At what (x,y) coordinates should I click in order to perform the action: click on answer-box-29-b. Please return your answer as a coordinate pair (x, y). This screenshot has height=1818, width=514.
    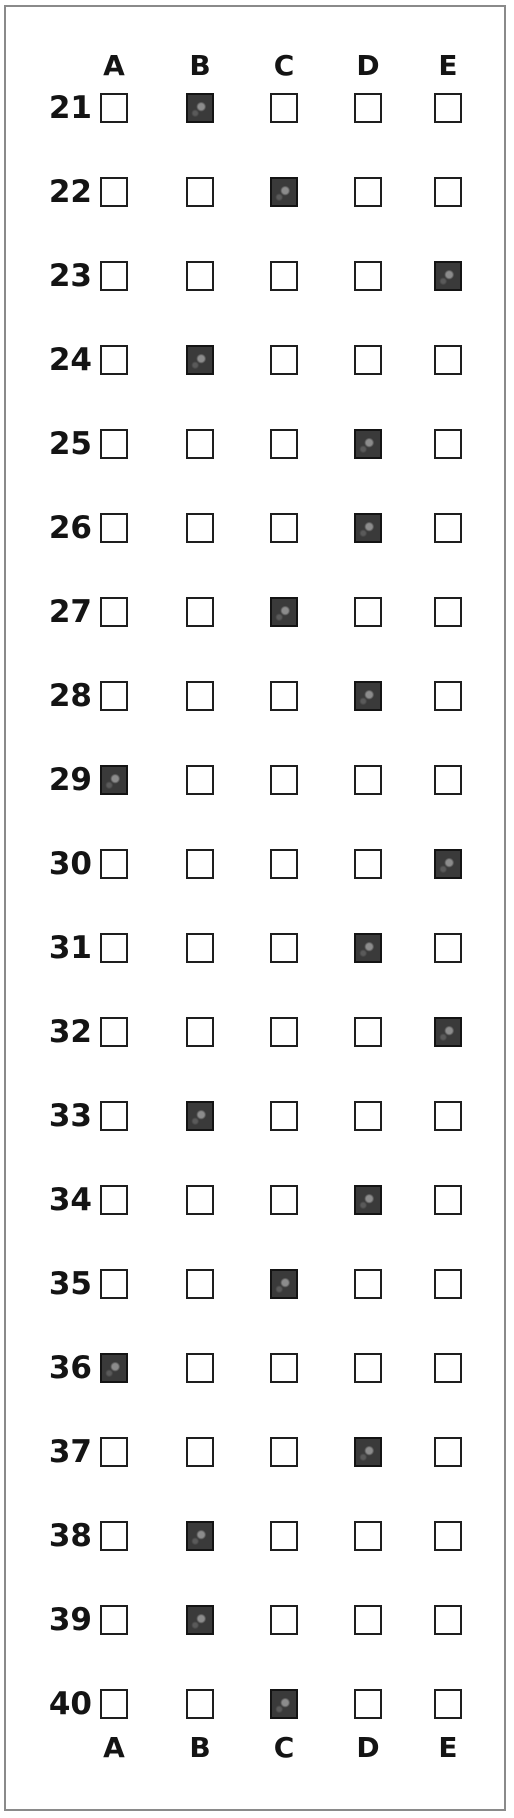
    Looking at the image, I should click on (200, 780).